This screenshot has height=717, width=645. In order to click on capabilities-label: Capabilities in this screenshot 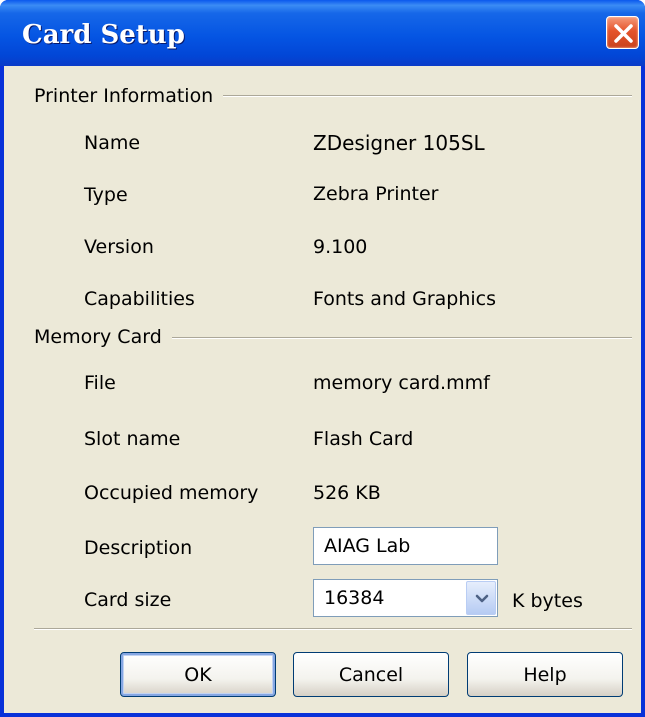, I will do `click(139, 299)`.